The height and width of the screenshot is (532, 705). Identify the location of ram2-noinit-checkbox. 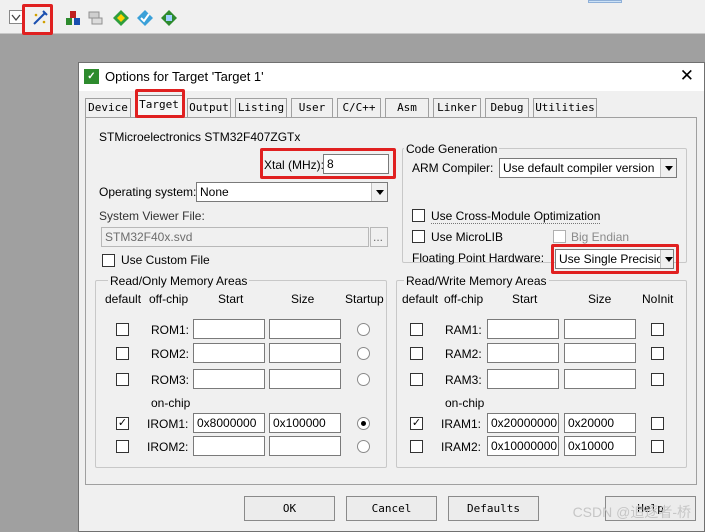
(657, 353).